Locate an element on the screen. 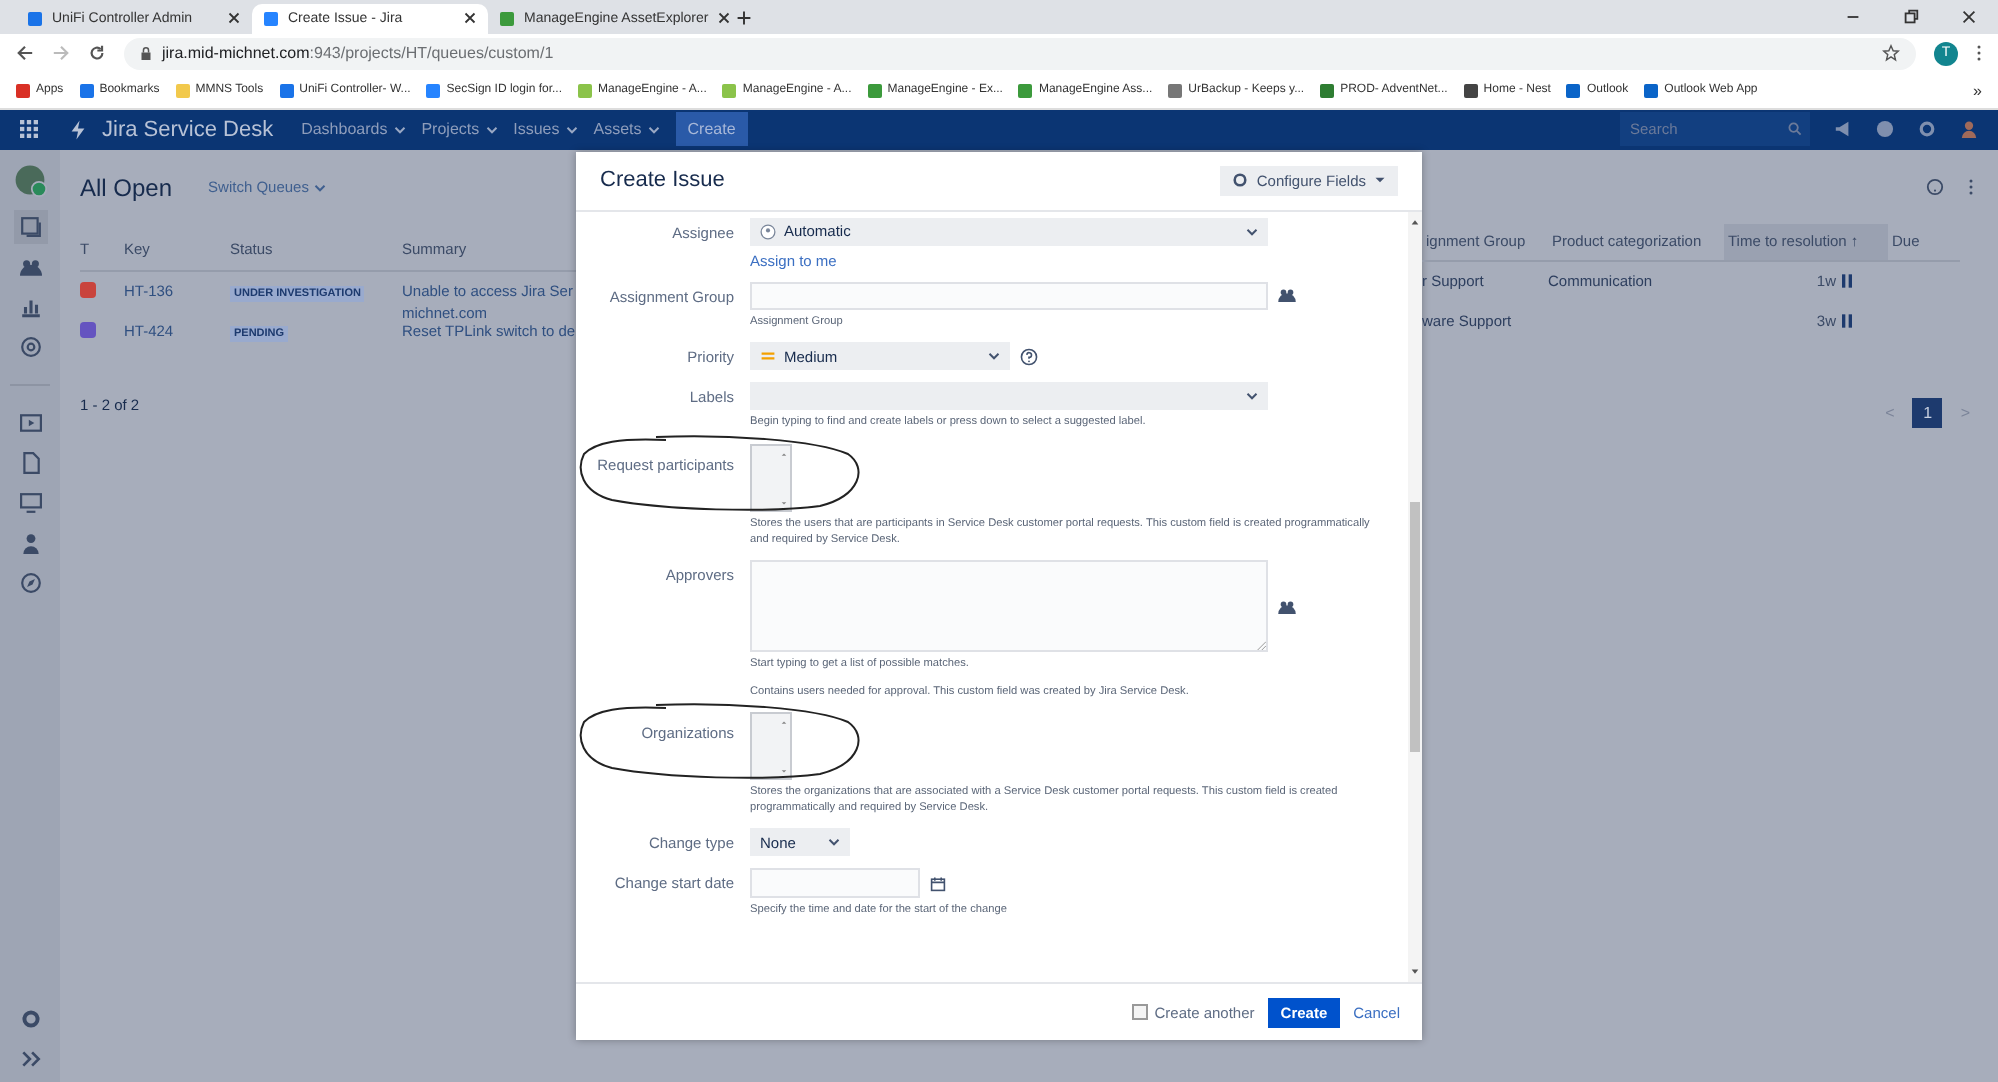 This screenshot has width=1998, height=1082. lock-icon is located at coordinates (146, 53).